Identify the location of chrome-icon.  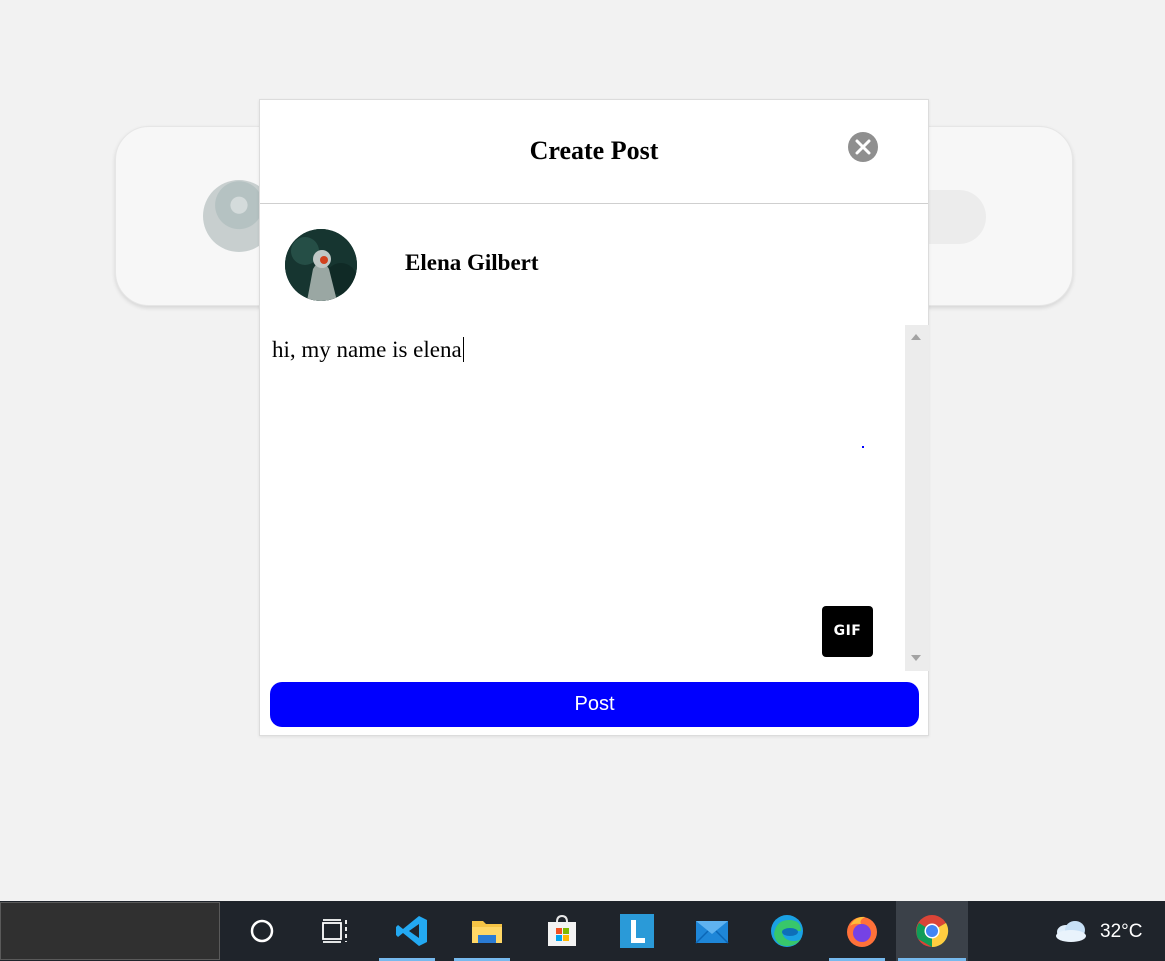
(932, 931).